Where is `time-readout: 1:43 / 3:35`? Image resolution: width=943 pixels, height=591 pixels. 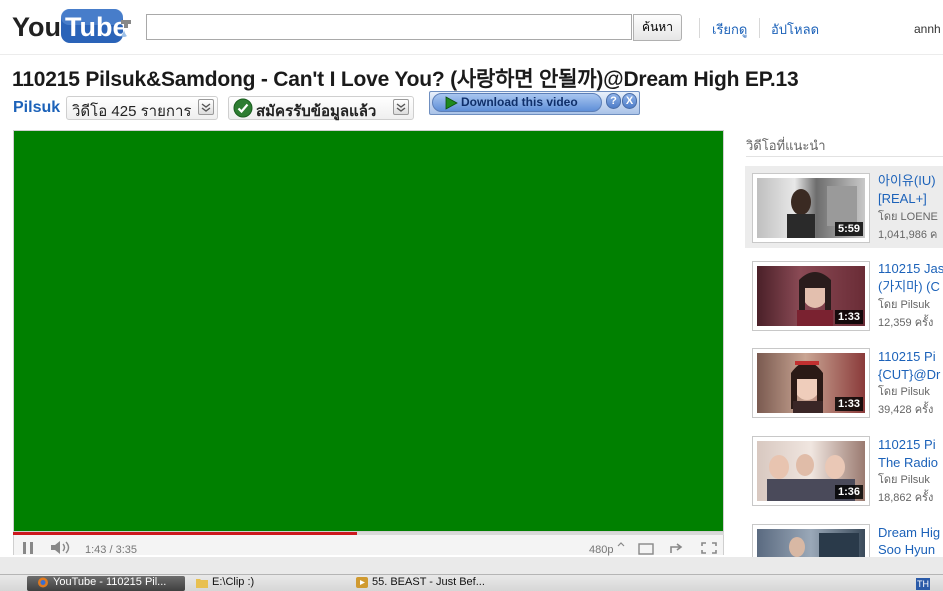 time-readout: 1:43 / 3:35 is located at coordinates (111, 550).